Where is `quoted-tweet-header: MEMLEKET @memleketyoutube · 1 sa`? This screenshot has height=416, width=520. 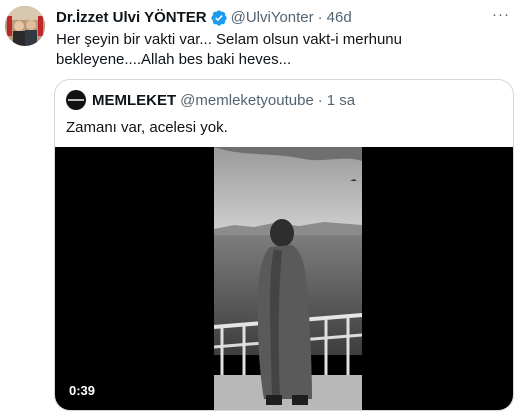 quoted-tweet-header: MEMLEKET @memleketyoutube · 1 sa is located at coordinates (210, 100).